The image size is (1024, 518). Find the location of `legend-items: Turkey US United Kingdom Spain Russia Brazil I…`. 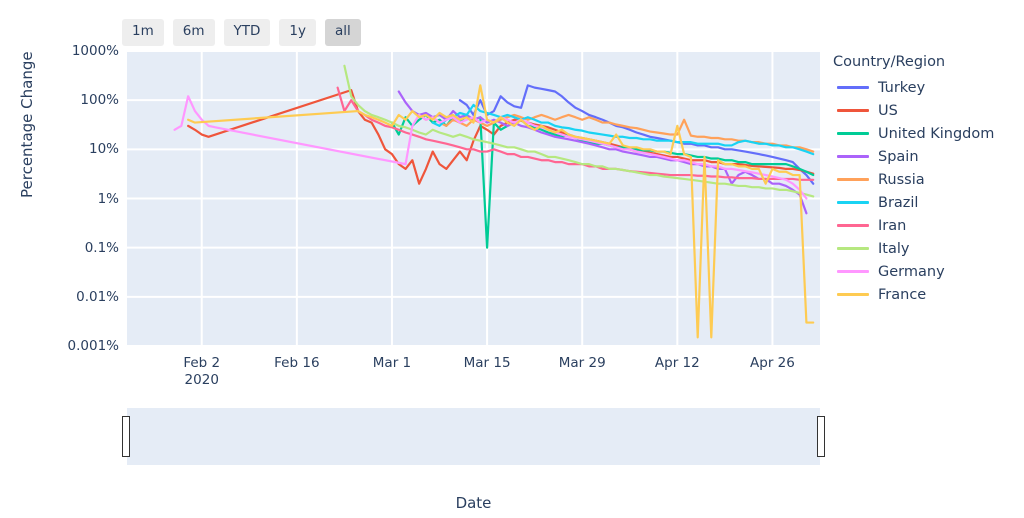

legend-items: Turkey US United Kingdom Spain Russia Brazil I… is located at coordinates (925, 191).